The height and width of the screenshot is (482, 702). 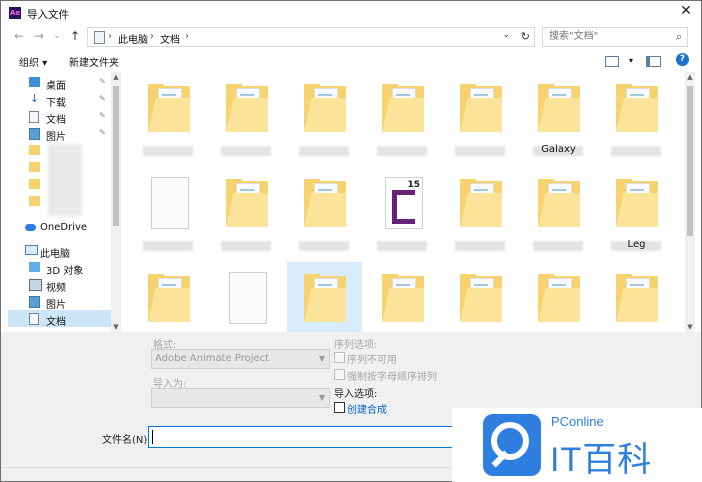 I want to click on sidebar-item-this-pc: 此电脑, so click(x=59, y=251).